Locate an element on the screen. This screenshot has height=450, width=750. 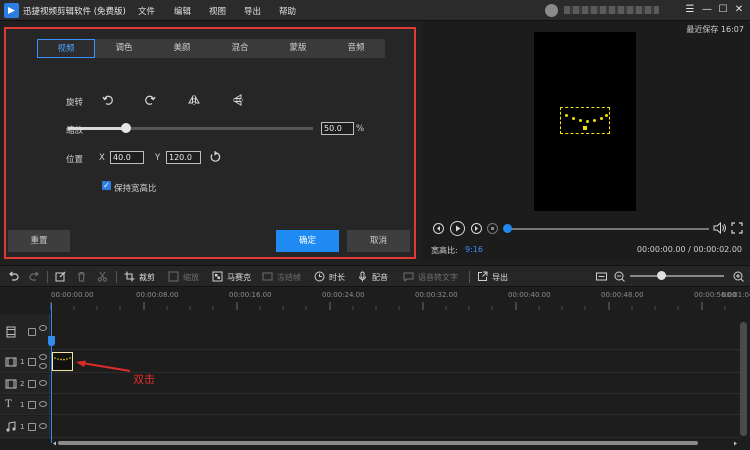
timeline-zoom-slider-track is located at coordinates (677, 276).